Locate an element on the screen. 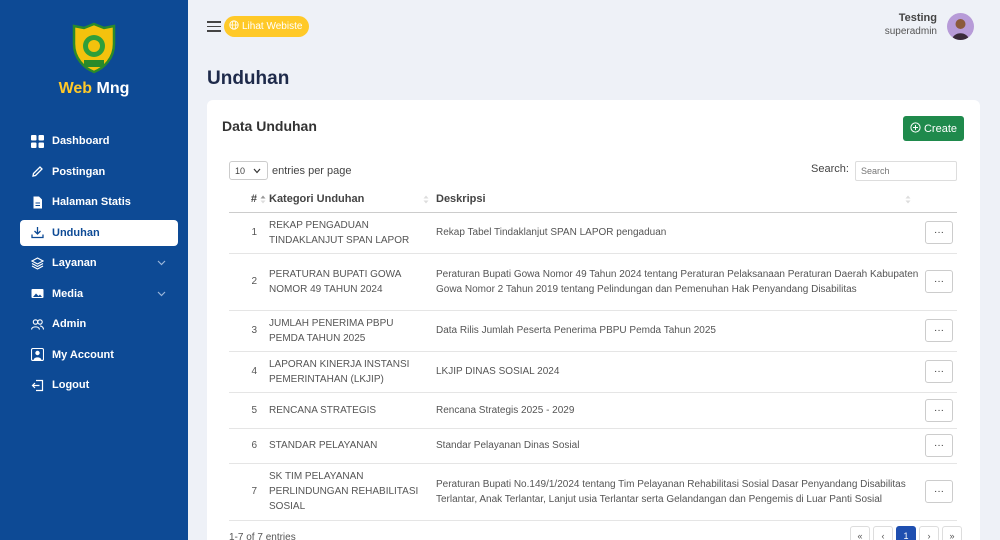 The width and height of the screenshot is (1000, 540). row-kategori: RENCANA STRATEGIS is located at coordinates (347, 410).